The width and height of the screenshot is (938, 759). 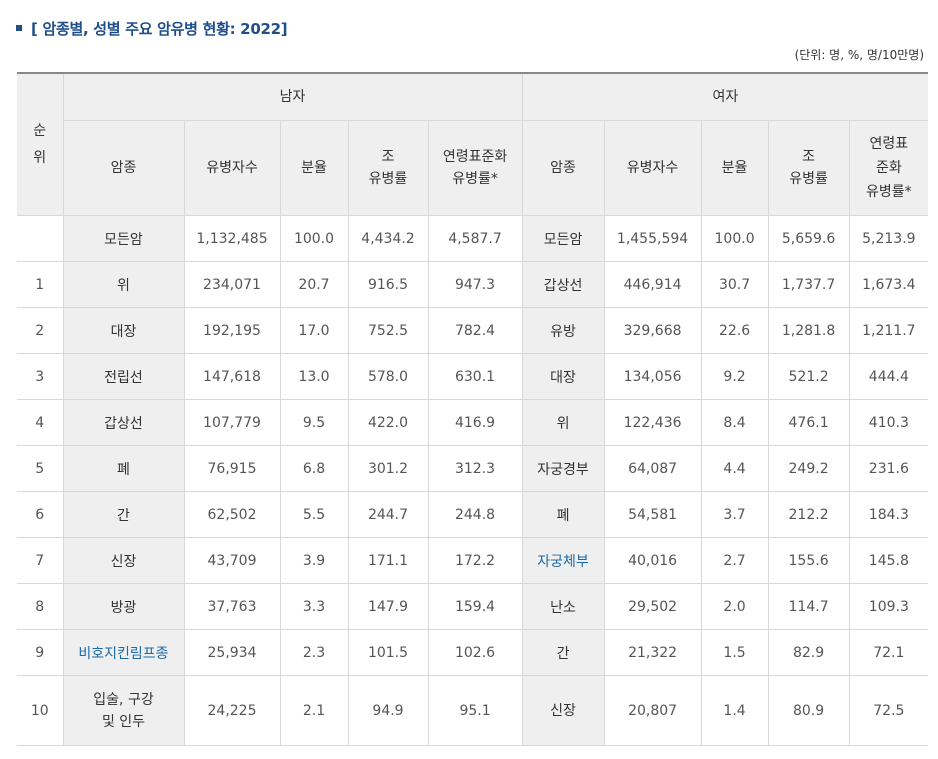 What do you see at coordinates (888, 238) in the screenshot?
I see `female-age-std-rate: 5,213.9` at bounding box center [888, 238].